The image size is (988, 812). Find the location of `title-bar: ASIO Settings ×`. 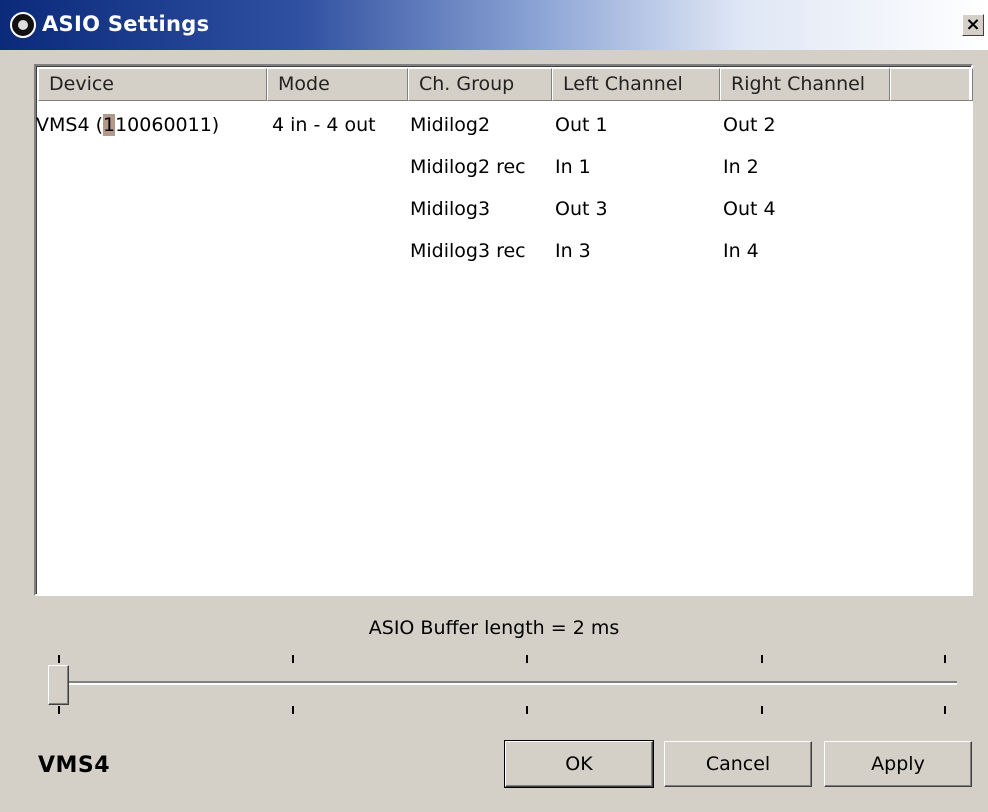

title-bar: ASIO Settings × is located at coordinates (494, 25).